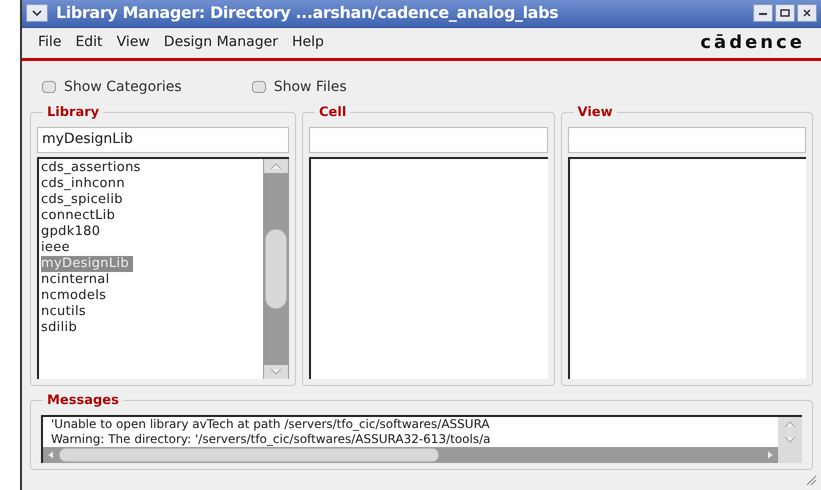  Describe the element at coordinates (84, 200) in the screenshot. I see `list-item: cds_spicelib` at that location.